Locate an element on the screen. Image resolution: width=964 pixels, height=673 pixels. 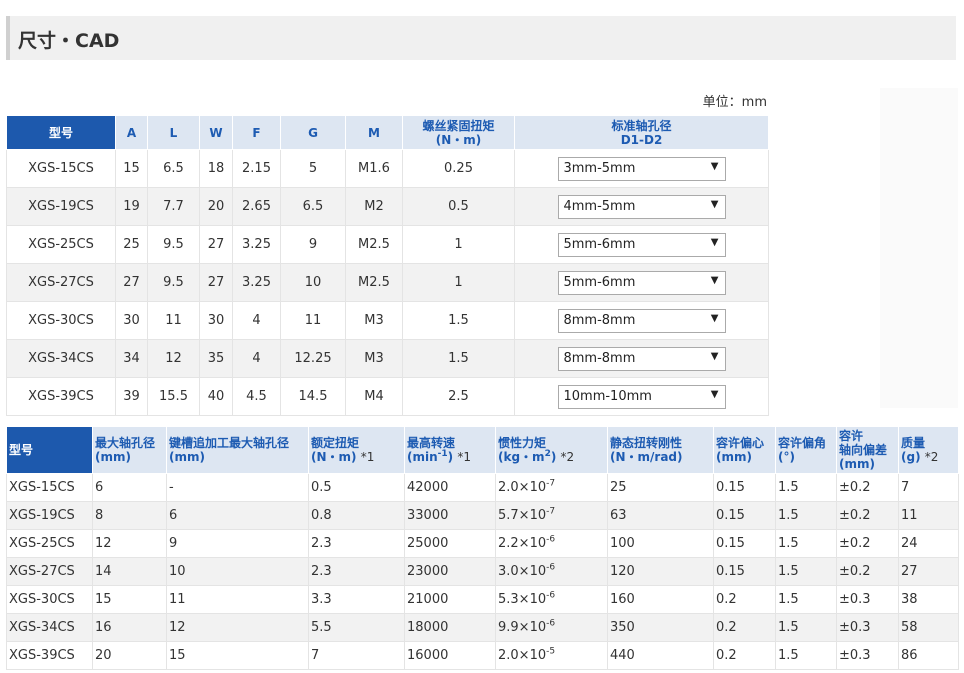
cell-max-speed: 16000 is located at coordinates (450, 655).